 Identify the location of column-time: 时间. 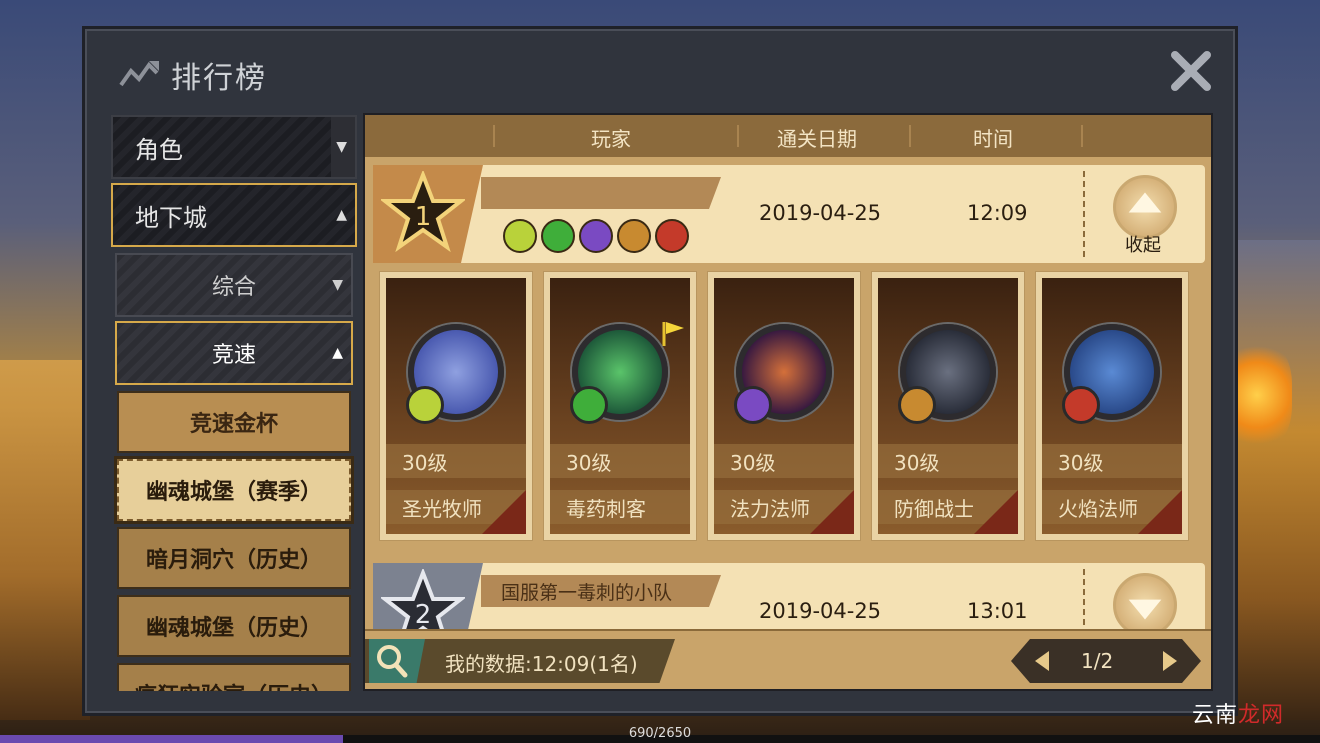
(993, 139).